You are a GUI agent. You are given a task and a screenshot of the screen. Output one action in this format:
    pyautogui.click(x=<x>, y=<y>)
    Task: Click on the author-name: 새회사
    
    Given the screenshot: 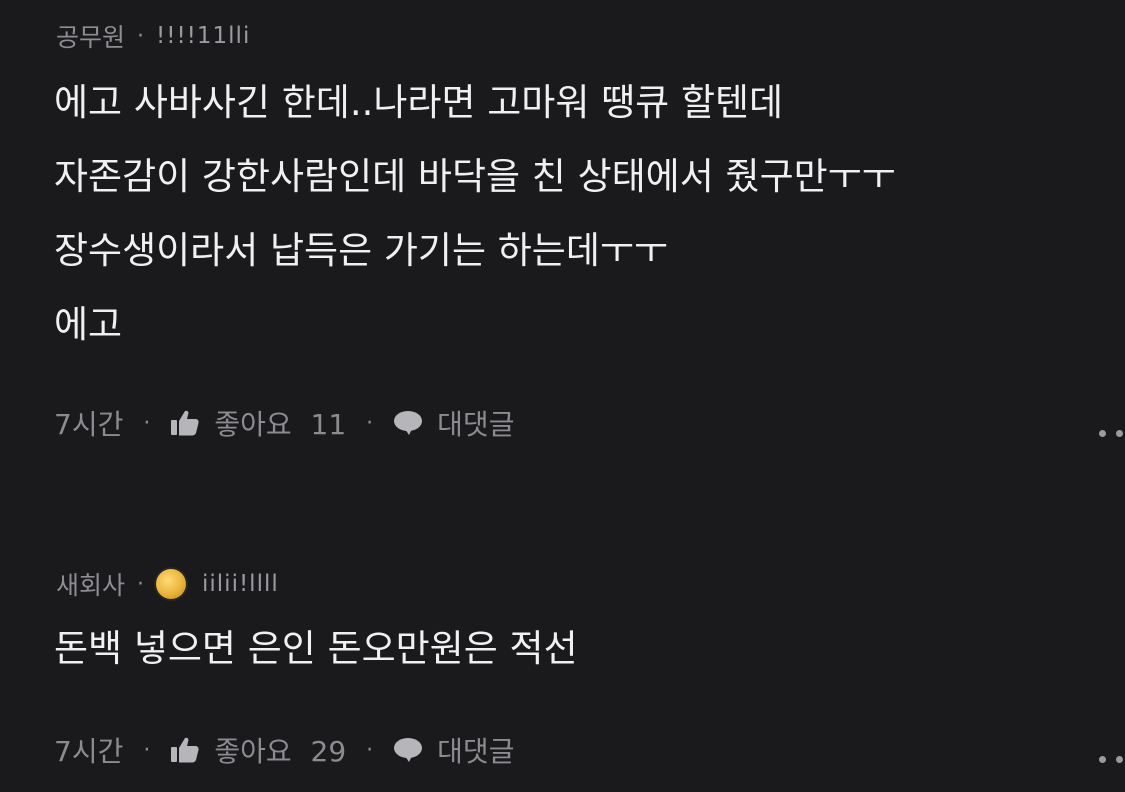 What is the action you would take?
    pyautogui.click(x=90, y=584)
    